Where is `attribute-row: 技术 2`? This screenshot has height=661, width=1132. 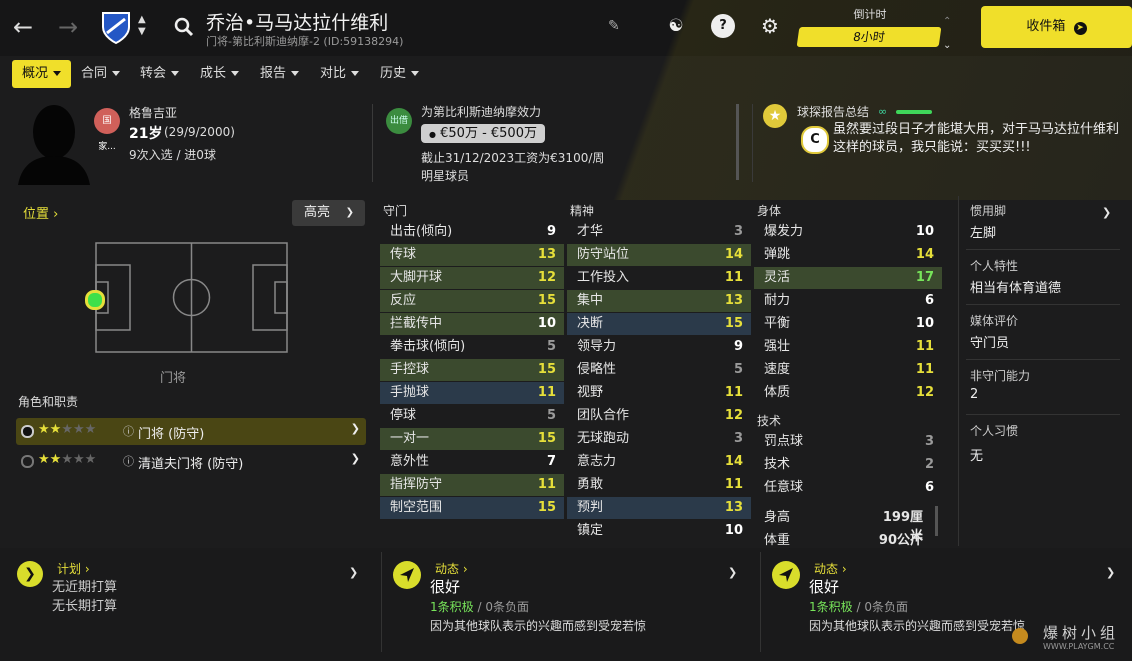
attribute-row: 技术 2 is located at coordinates (848, 465).